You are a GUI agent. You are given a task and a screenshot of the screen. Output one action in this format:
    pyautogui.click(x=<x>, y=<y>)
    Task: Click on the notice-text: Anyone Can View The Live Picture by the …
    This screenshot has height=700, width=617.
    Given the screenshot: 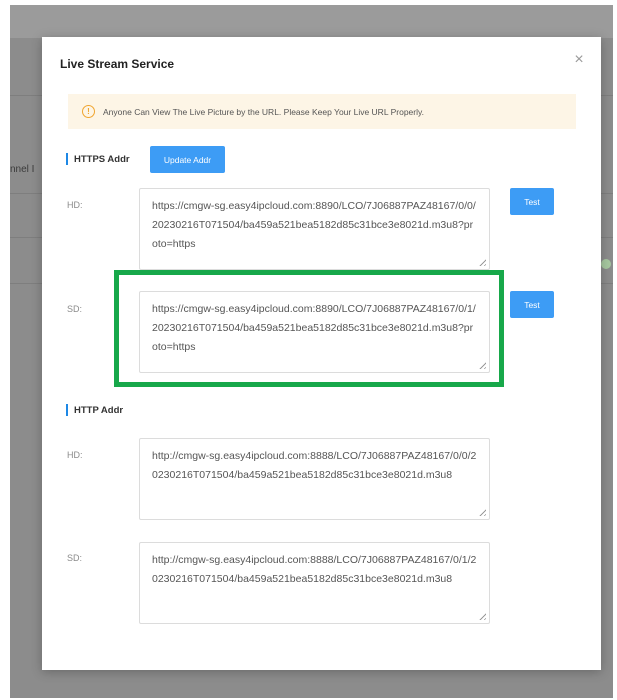 What is the action you would take?
    pyautogui.click(x=263, y=111)
    